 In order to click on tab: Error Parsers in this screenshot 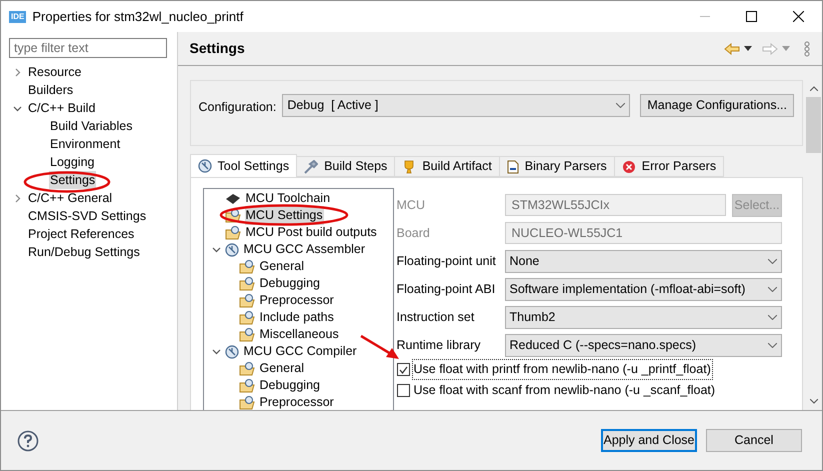, I will do `click(669, 166)`.